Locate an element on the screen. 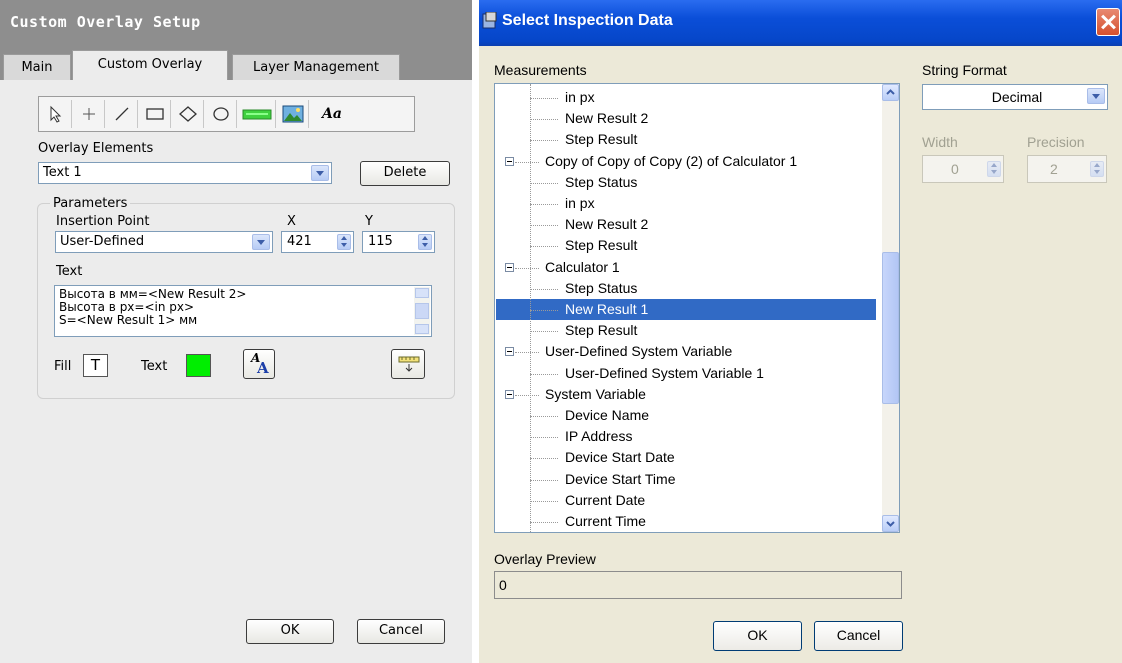  tree-item: User-Defined System Variable 1 is located at coordinates (664, 373).